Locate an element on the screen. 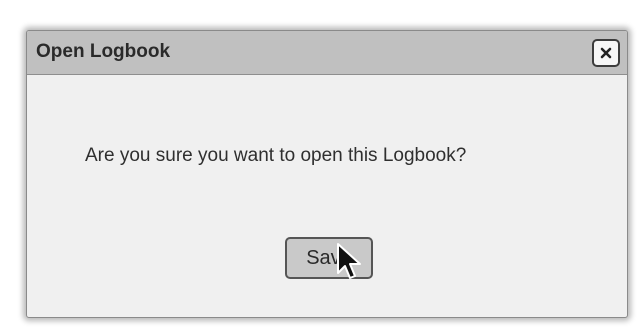 The image size is (642, 335). dialog-title: Open Logbook is located at coordinates (103, 51).